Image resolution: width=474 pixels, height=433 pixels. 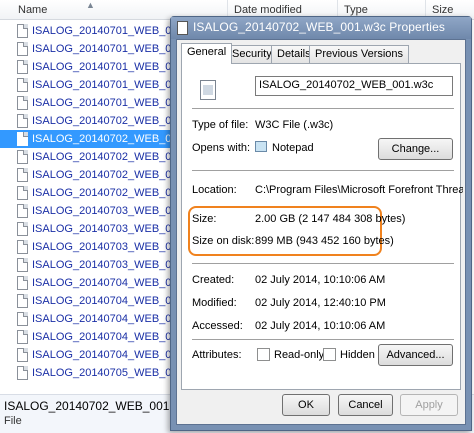 What do you see at coordinates (261, 146) in the screenshot?
I see `notepad-icon` at bounding box center [261, 146].